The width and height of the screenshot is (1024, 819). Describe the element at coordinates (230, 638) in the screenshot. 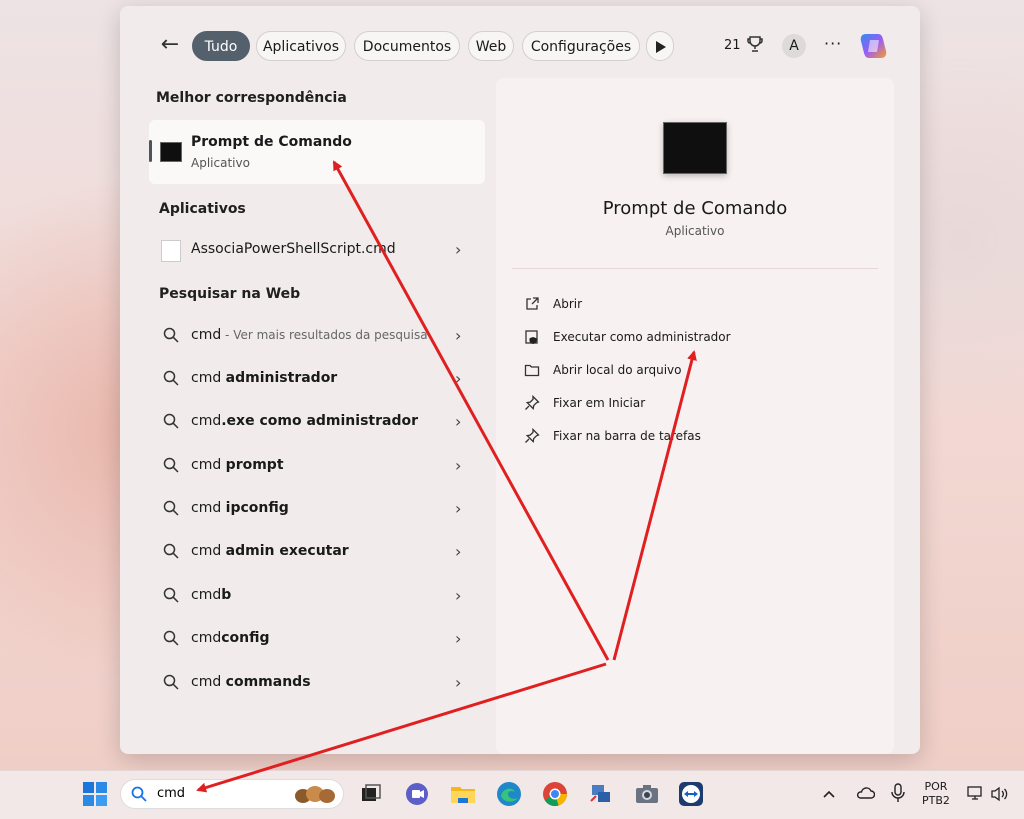

I see `suggestion-label: cmdconfig` at that location.